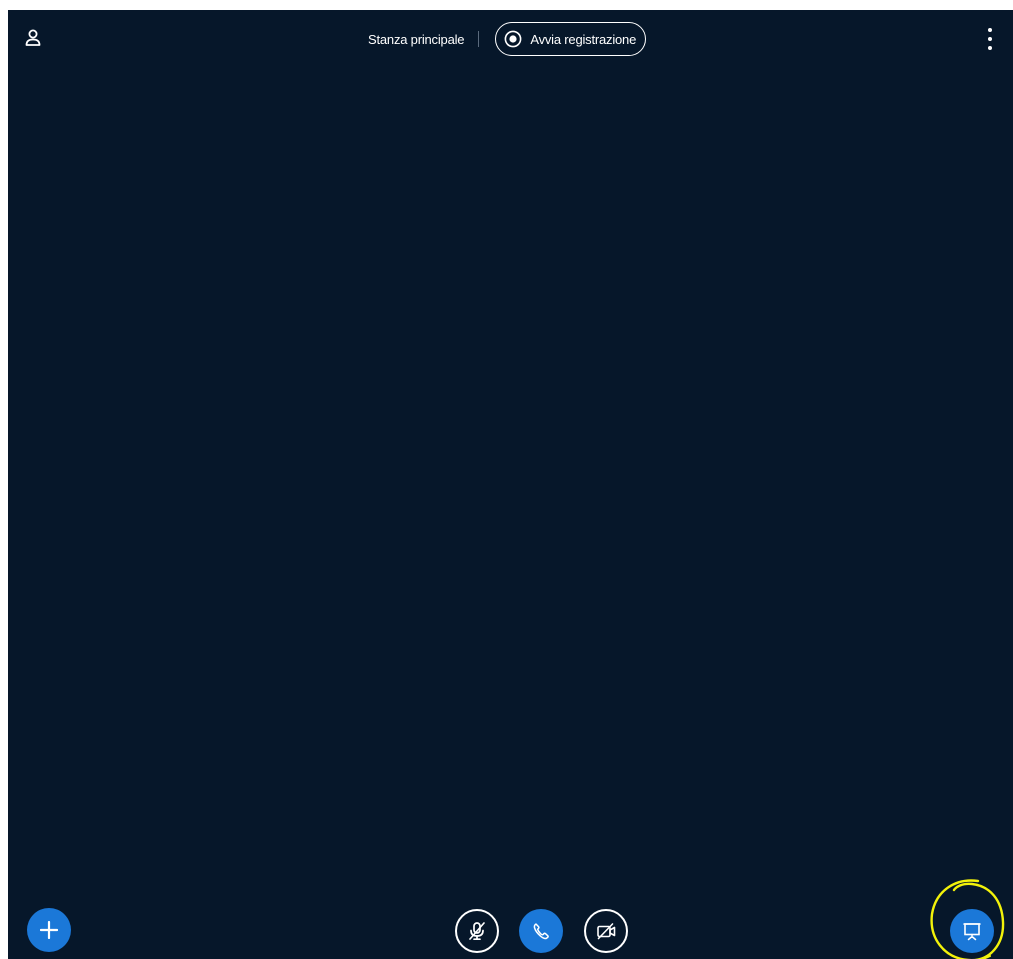 The height and width of the screenshot is (959, 1013). I want to click on start-recording-label: Avvia registrazione, so click(583, 39).